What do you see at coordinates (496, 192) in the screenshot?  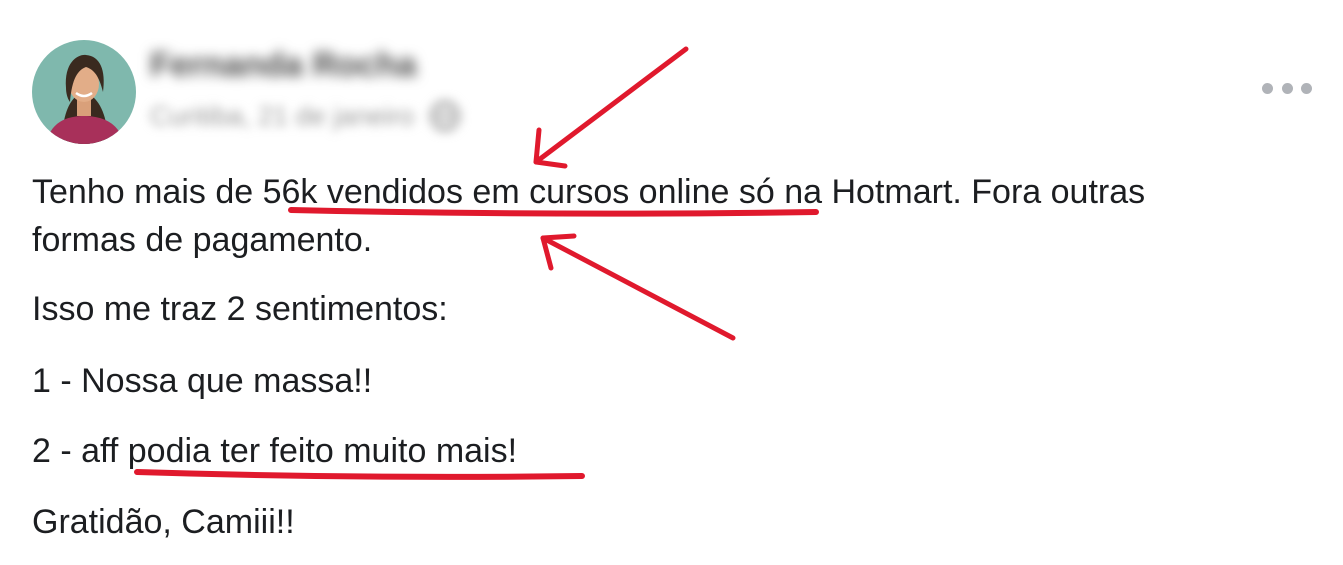 I see `highlighted-text-sales: 56k vendidos em cursos online` at bounding box center [496, 192].